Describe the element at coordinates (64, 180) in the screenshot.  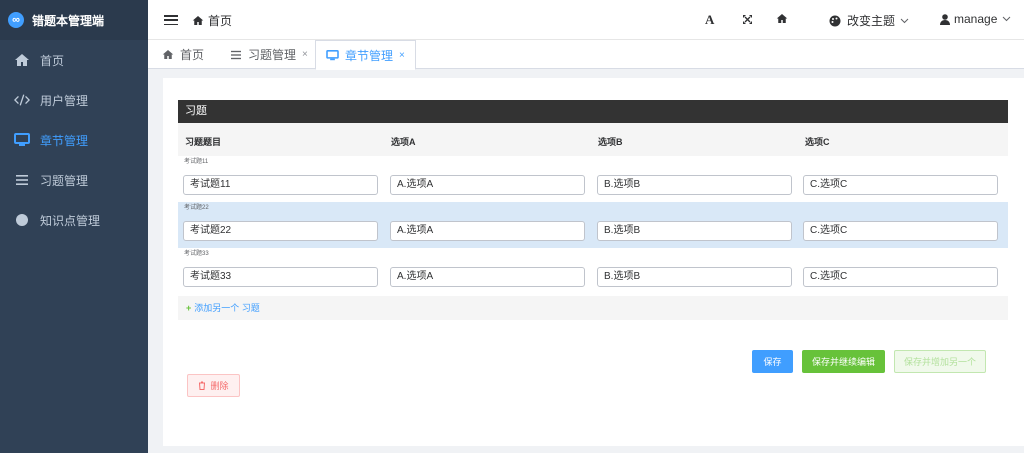
I see `sidebar-item-label: 习题管理` at that location.